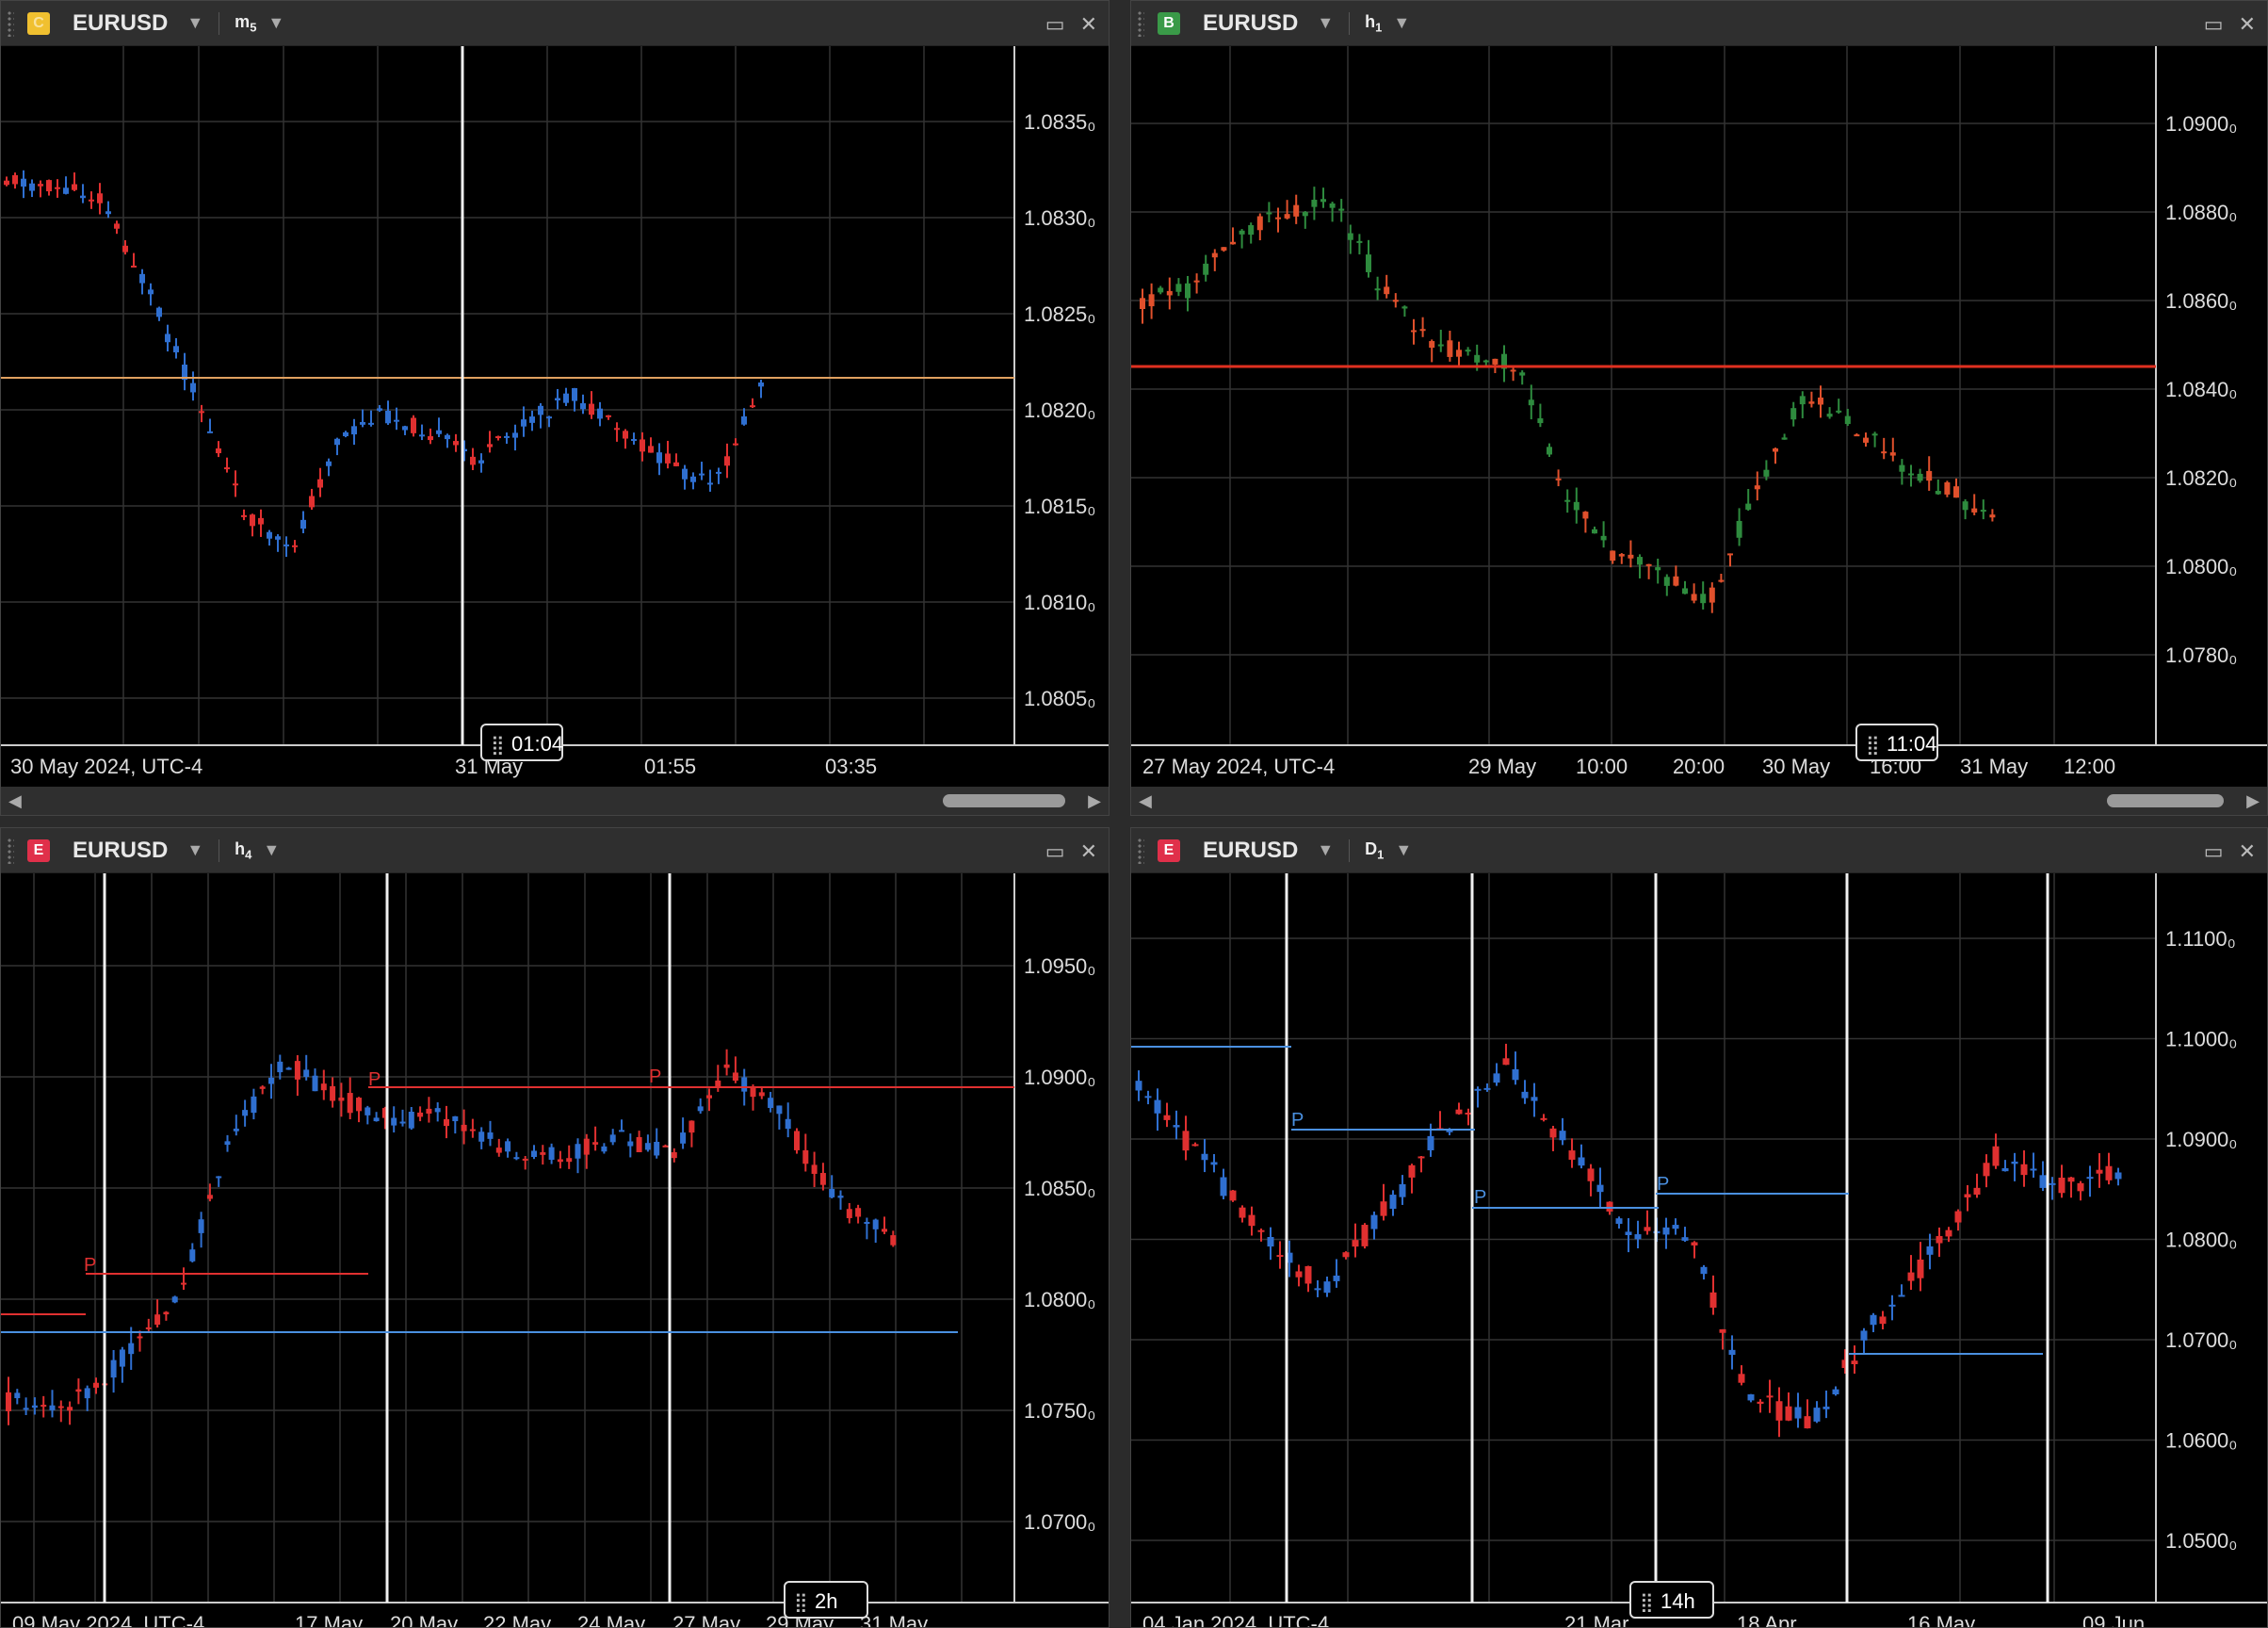  I want to click on timeframe-label: h4, so click(243, 850).